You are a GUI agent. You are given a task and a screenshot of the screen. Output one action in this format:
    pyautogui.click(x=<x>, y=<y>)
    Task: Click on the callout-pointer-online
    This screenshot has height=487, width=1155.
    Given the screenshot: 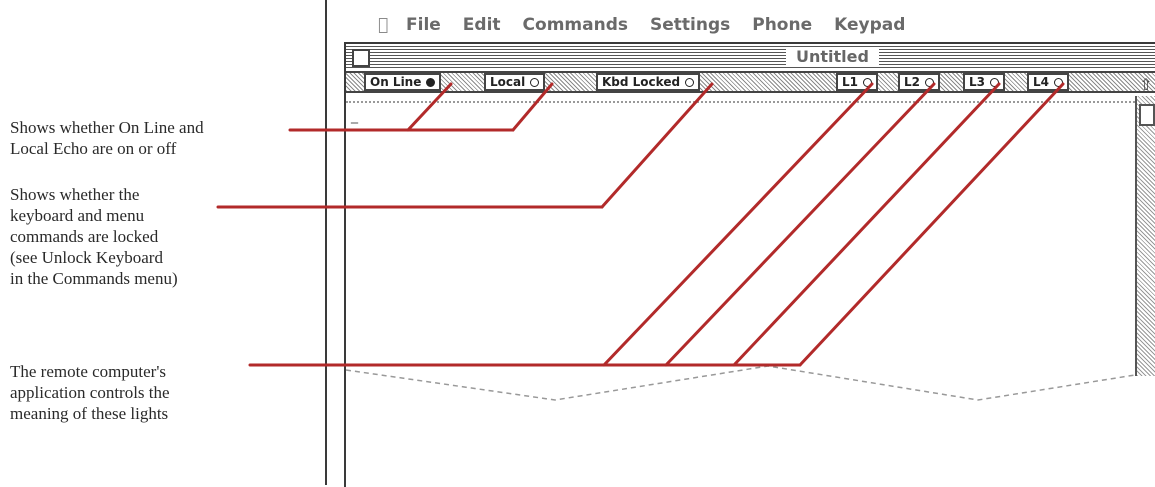 What is the action you would take?
    pyautogui.click(x=429, y=107)
    